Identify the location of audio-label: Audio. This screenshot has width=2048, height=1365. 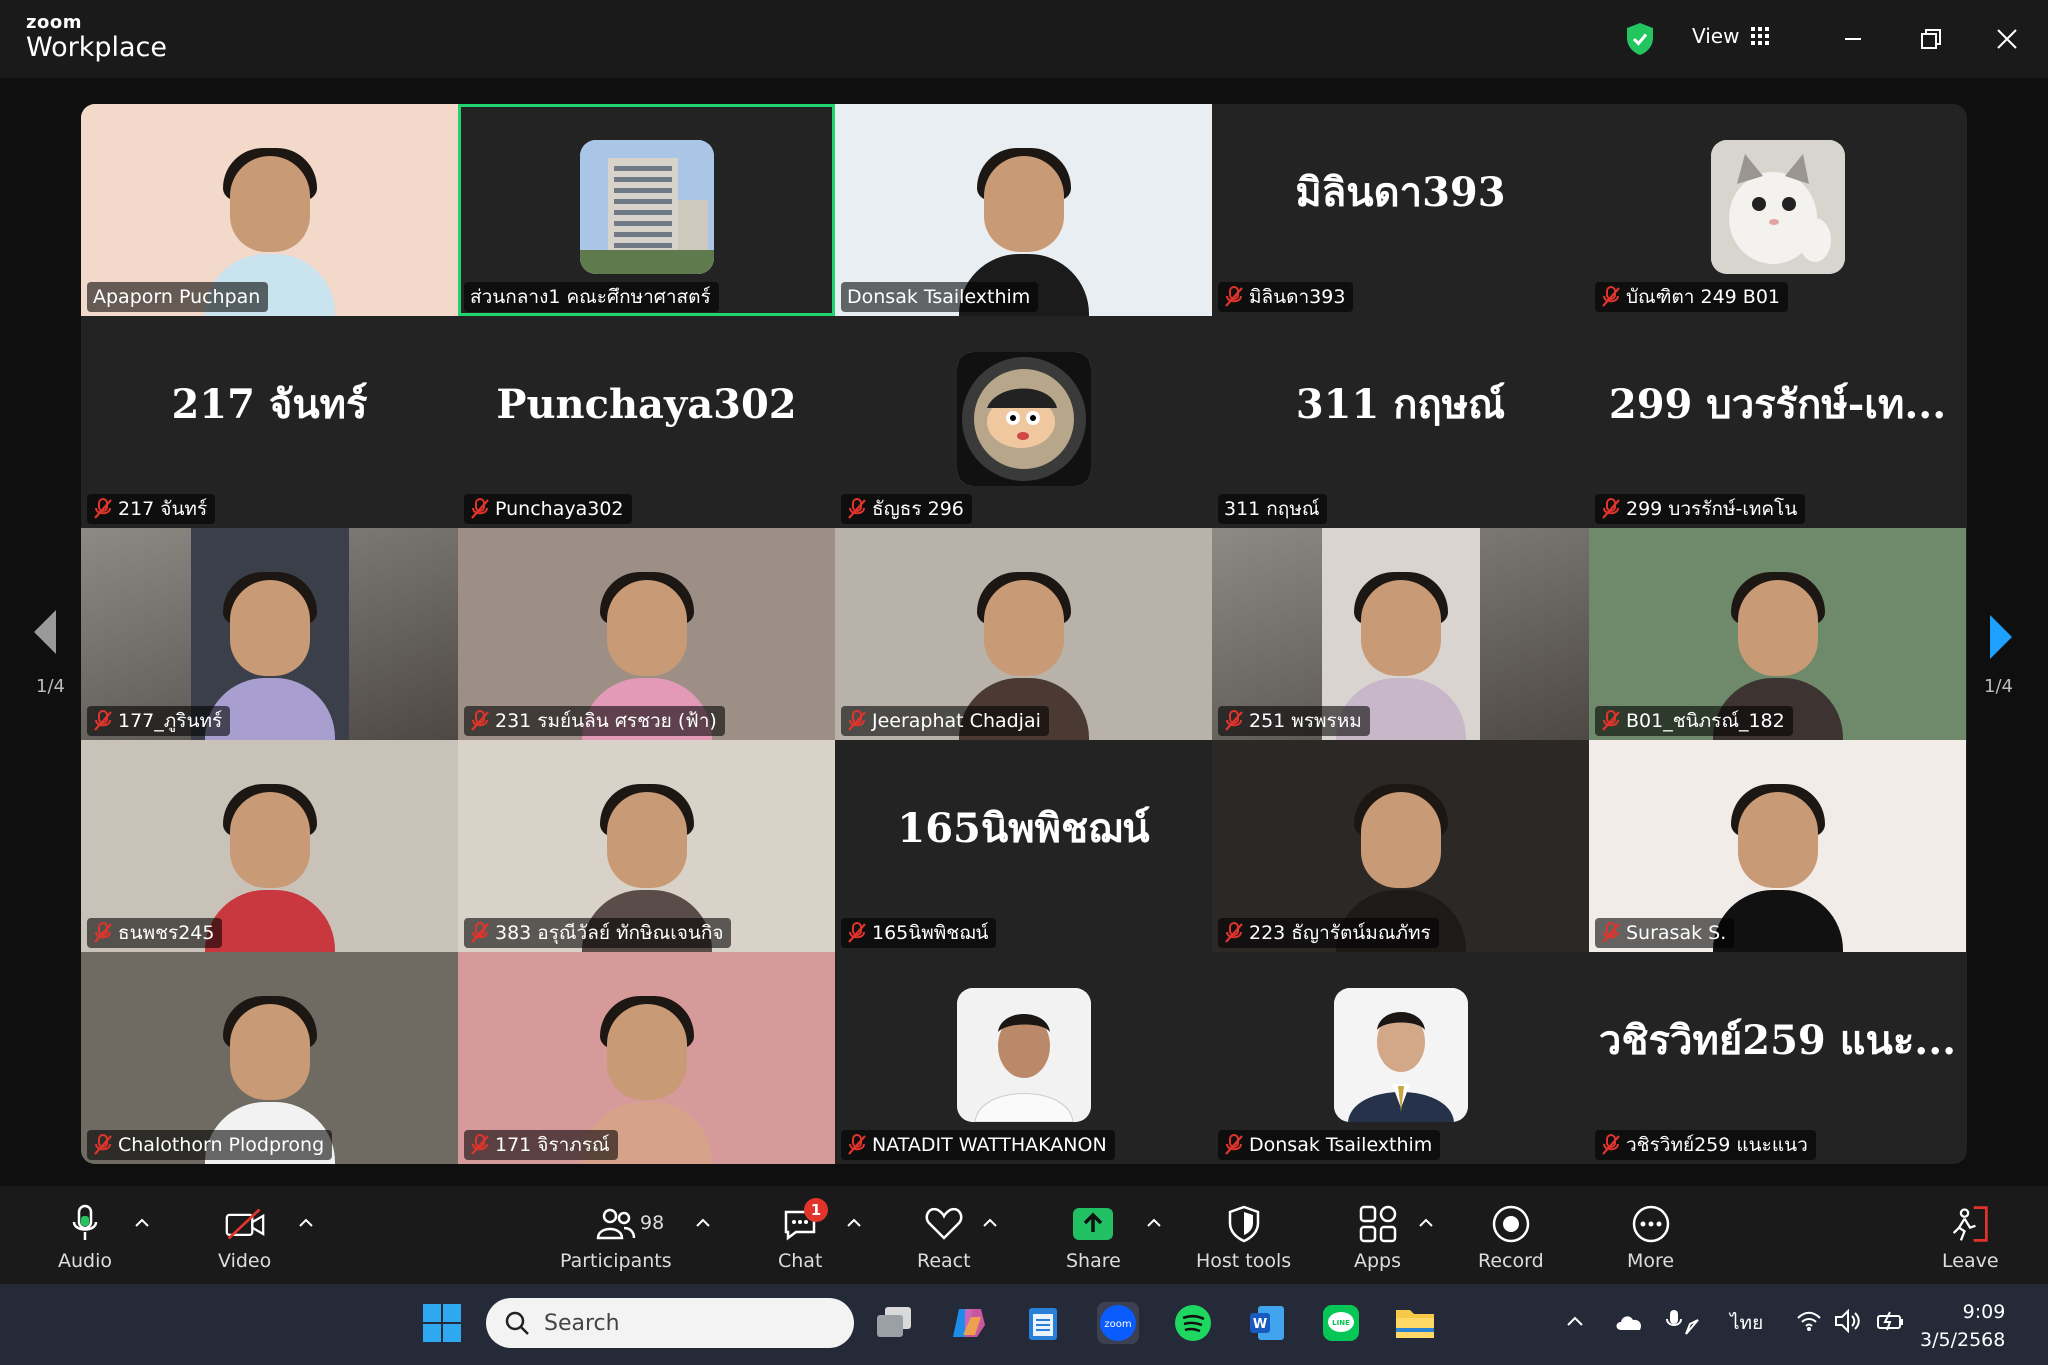
(85, 1261).